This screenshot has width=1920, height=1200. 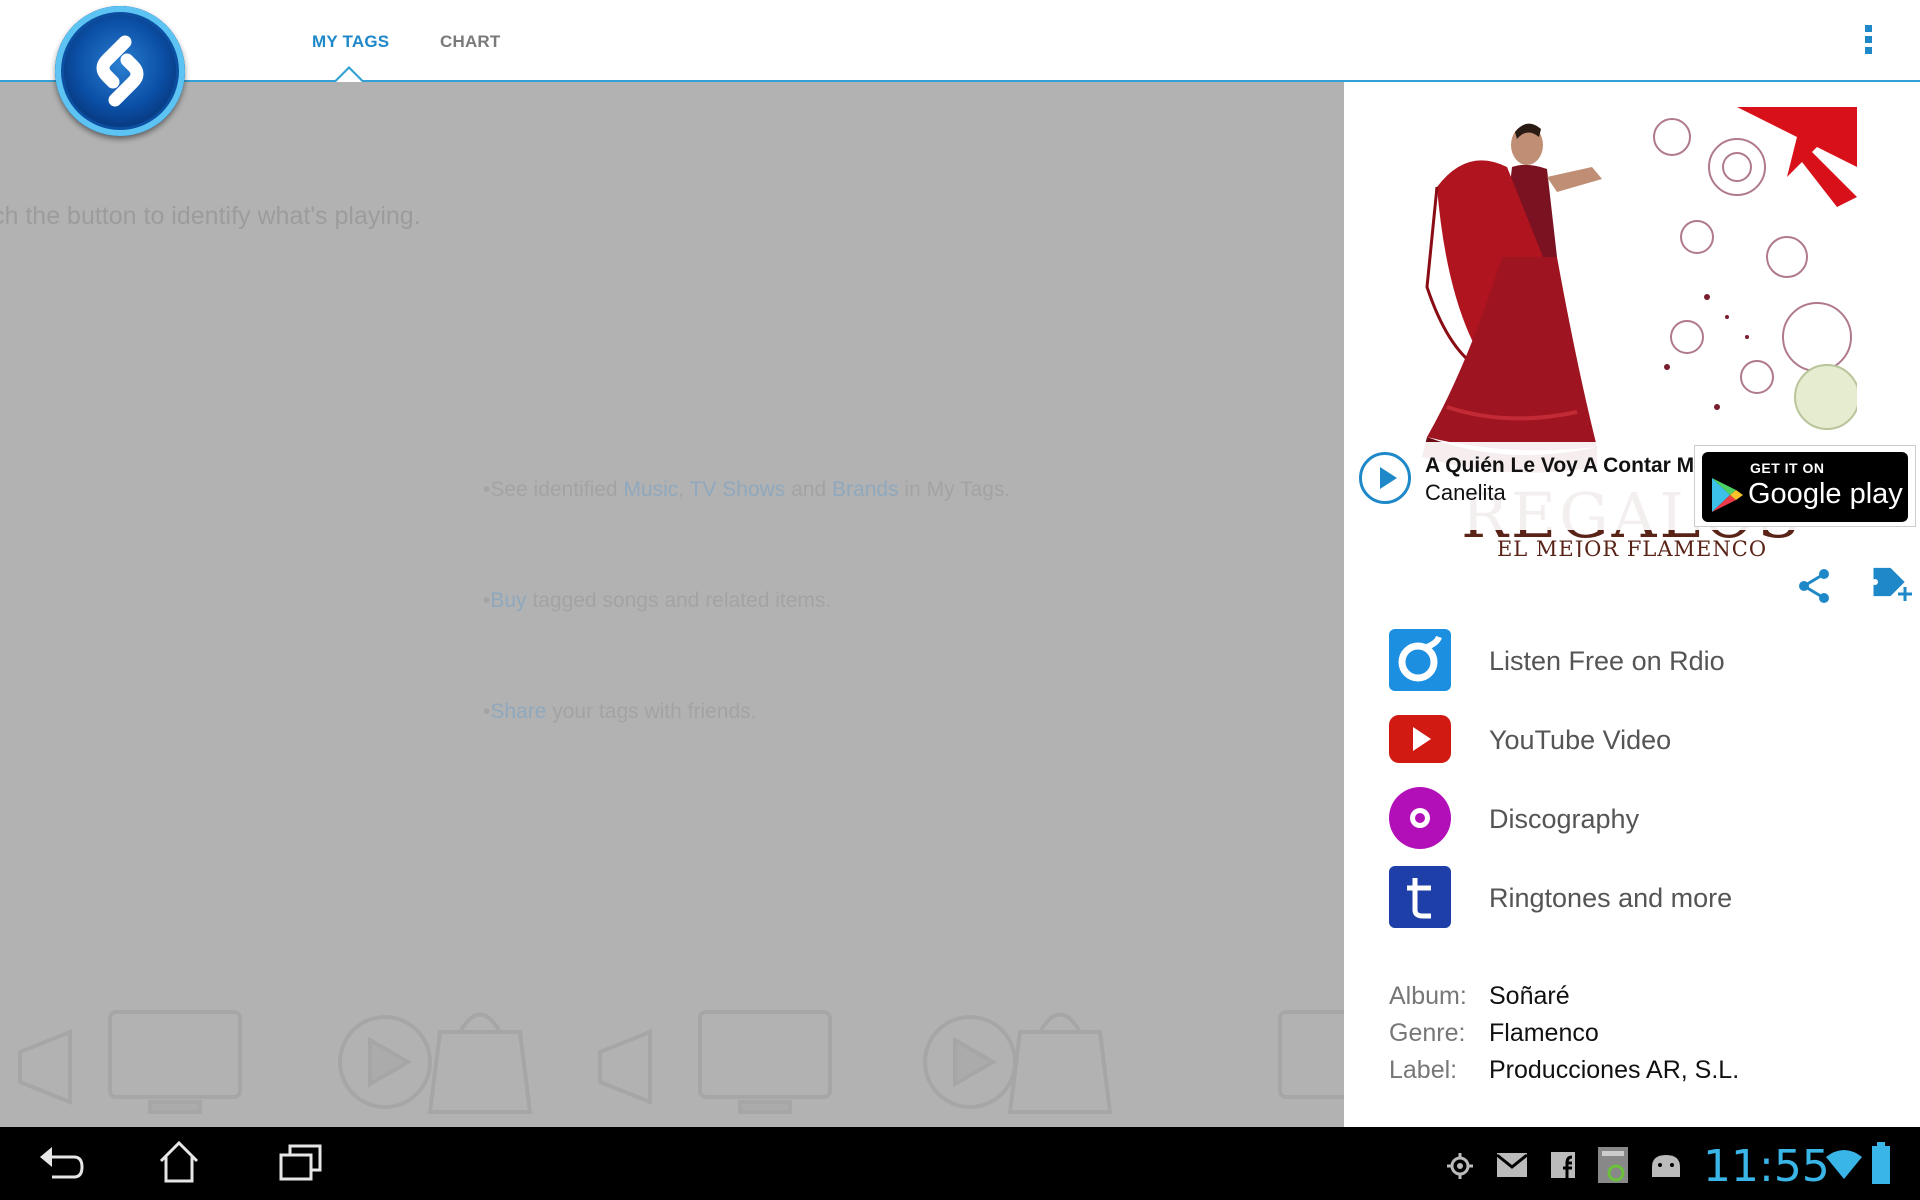 What do you see at coordinates (301, 1163) in the screenshot?
I see `recent-apps-icon` at bounding box center [301, 1163].